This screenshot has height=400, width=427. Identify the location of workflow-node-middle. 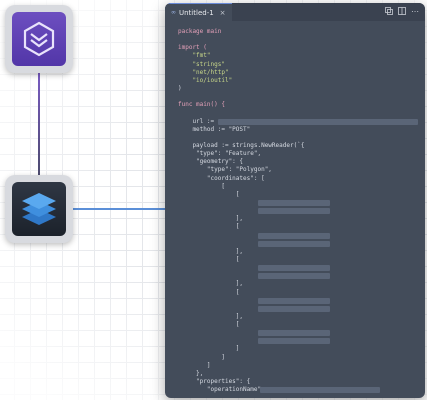
(39, 209).